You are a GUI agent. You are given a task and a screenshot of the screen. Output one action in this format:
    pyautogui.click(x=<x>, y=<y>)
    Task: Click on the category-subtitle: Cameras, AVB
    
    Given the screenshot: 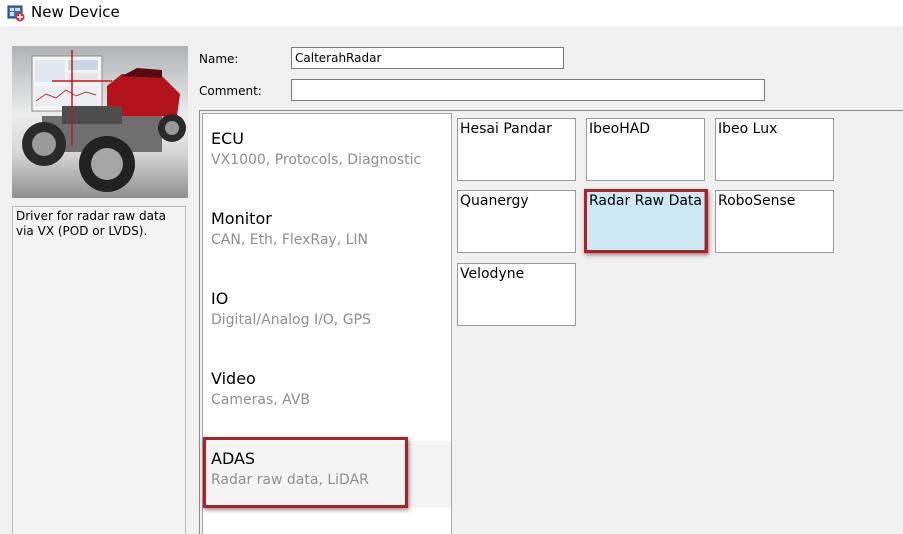 What is the action you would take?
    pyautogui.click(x=260, y=400)
    